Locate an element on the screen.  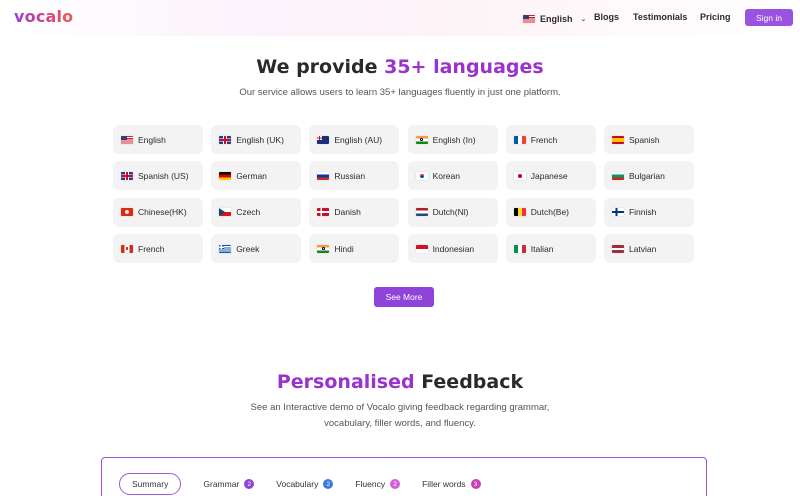
language-label: Finnish is located at coordinates (642, 212).